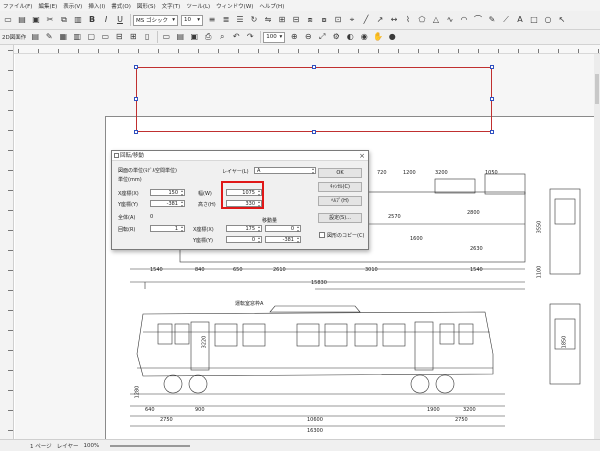  Describe the element at coordinates (155, 20) in the screenshot. I see `font-name-combo: MS ゴシック ▾` at that location.